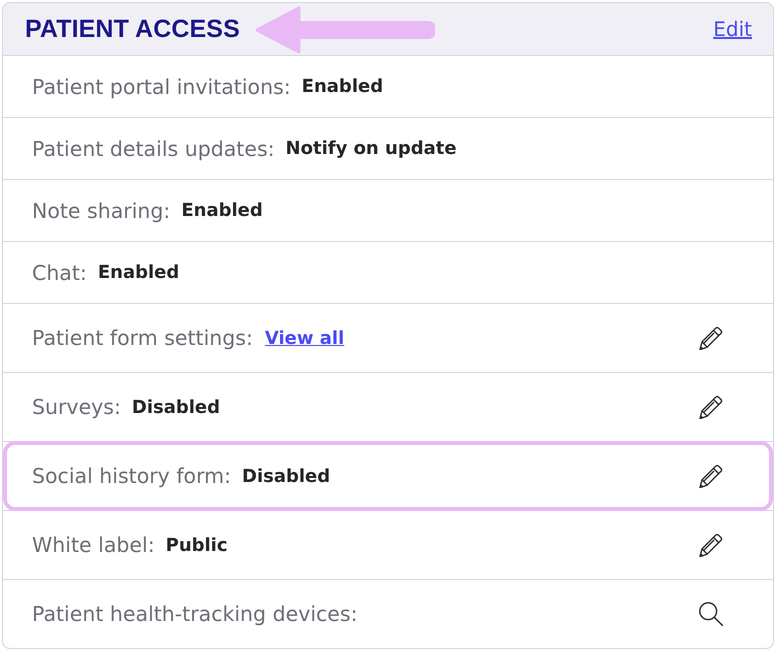  What do you see at coordinates (93, 545) in the screenshot?
I see `setting-label: White label:` at bounding box center [93, 545].